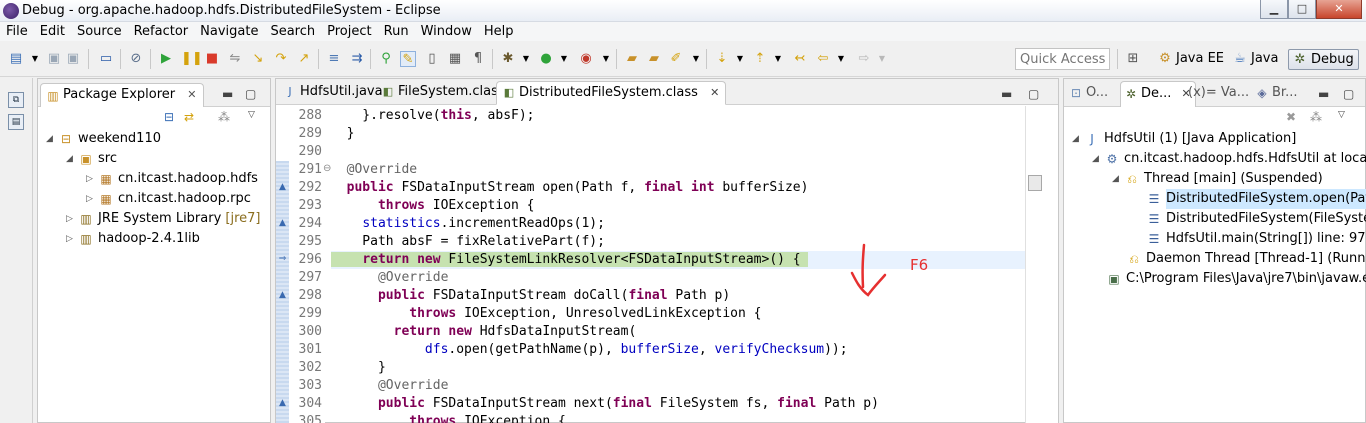 The image size is (1366, 423). Describe the element at coordinates (189, 117) in the screenshot. I see `link-with-editor-icon: ⇄` at that location.